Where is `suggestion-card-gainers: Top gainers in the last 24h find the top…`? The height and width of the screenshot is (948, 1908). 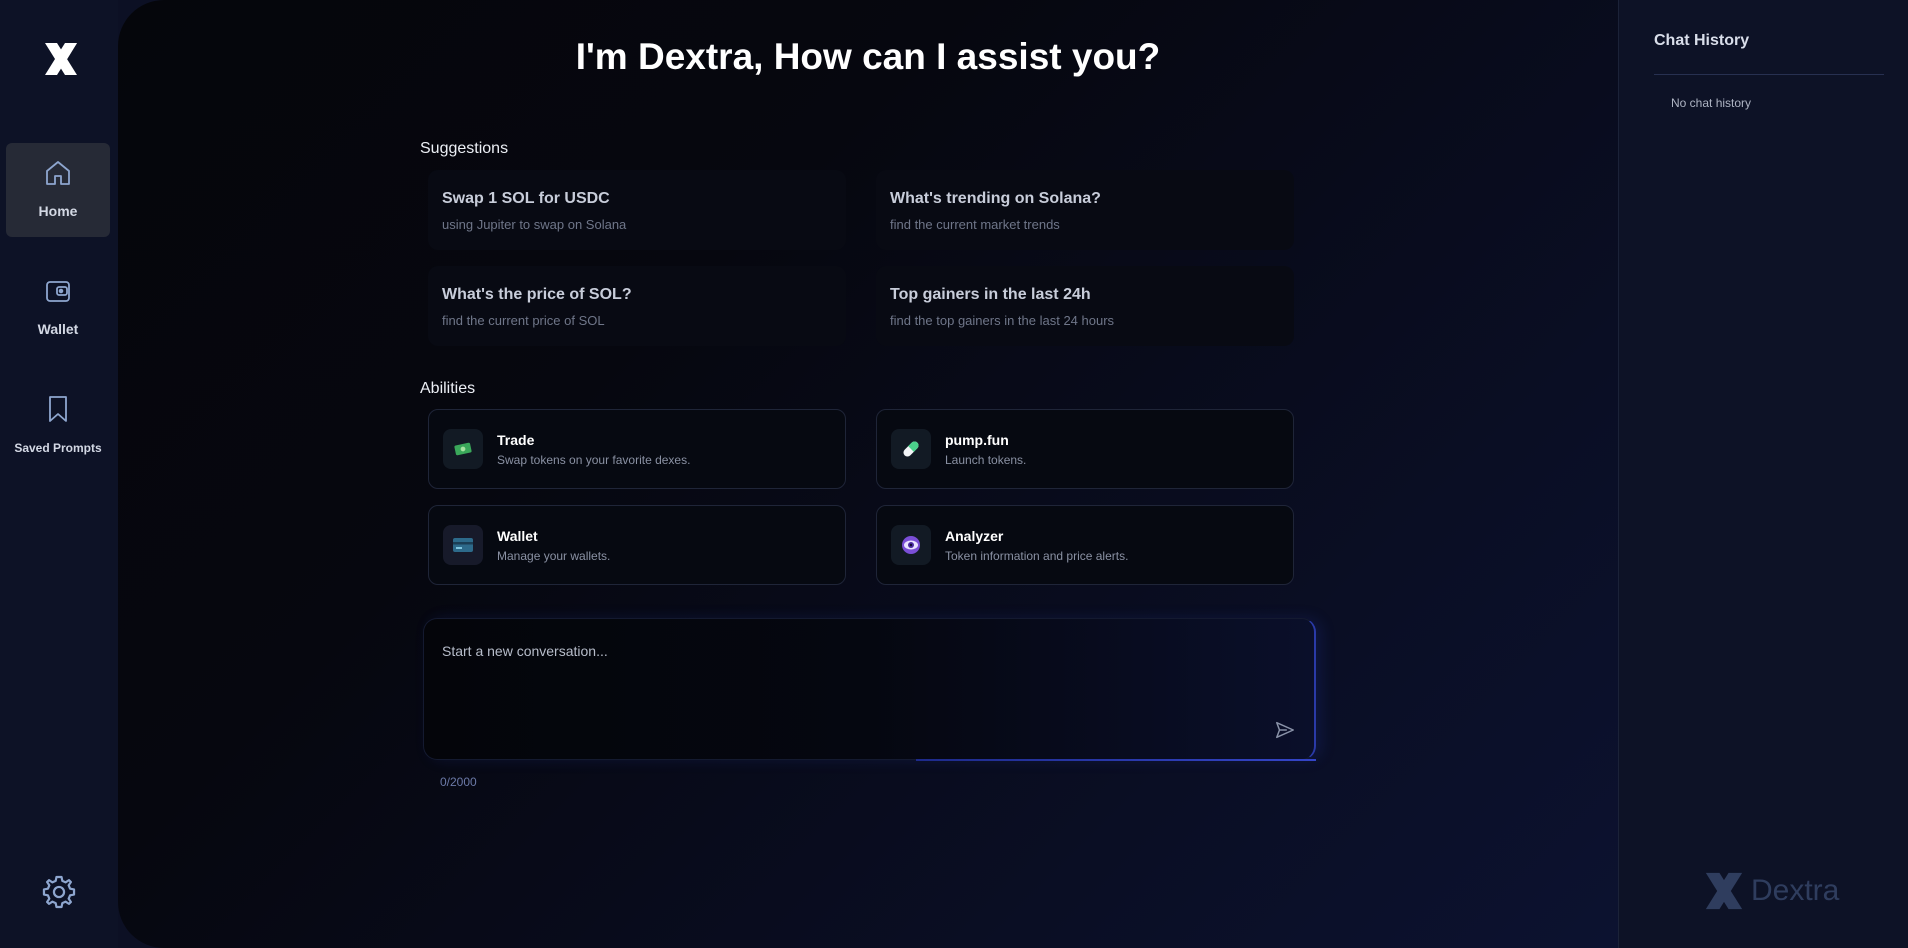 suggestion-card-gainers: Top gainers in the last 24h find the top… is located at coordinates (1085, 306).